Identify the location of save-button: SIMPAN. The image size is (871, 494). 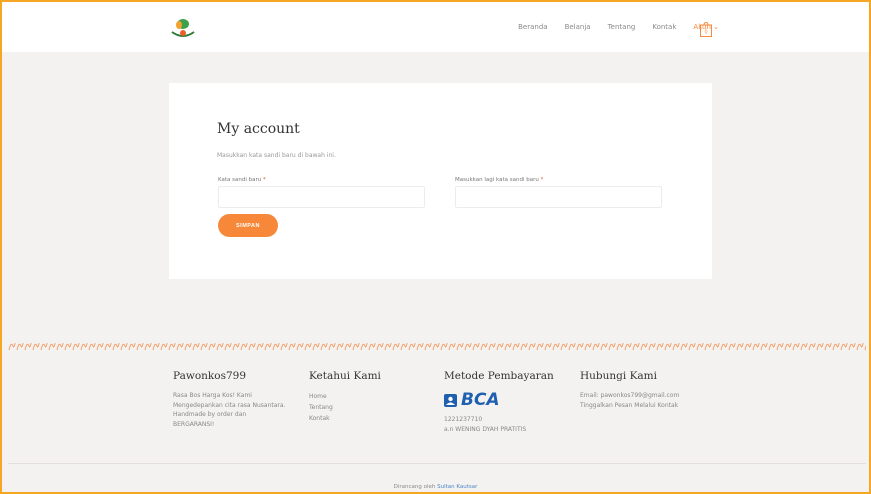
(248, 225).